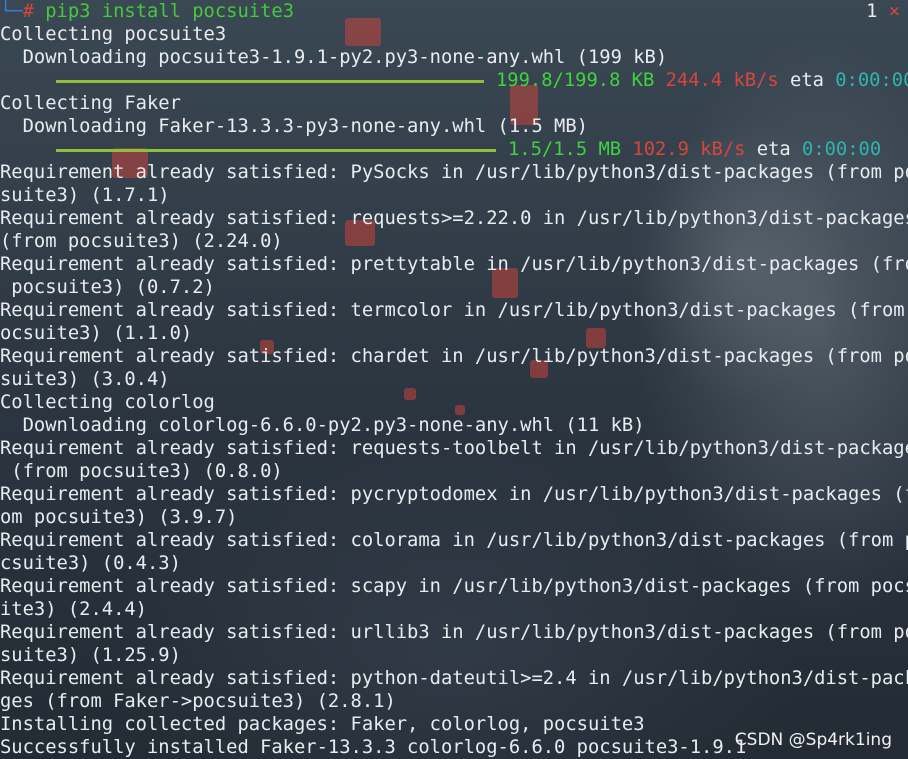  What do you see at coordinates (722, 80) in the screenshot?
I see `progress-speed: 244.4 kB/s` at bounding box center [722, 80].